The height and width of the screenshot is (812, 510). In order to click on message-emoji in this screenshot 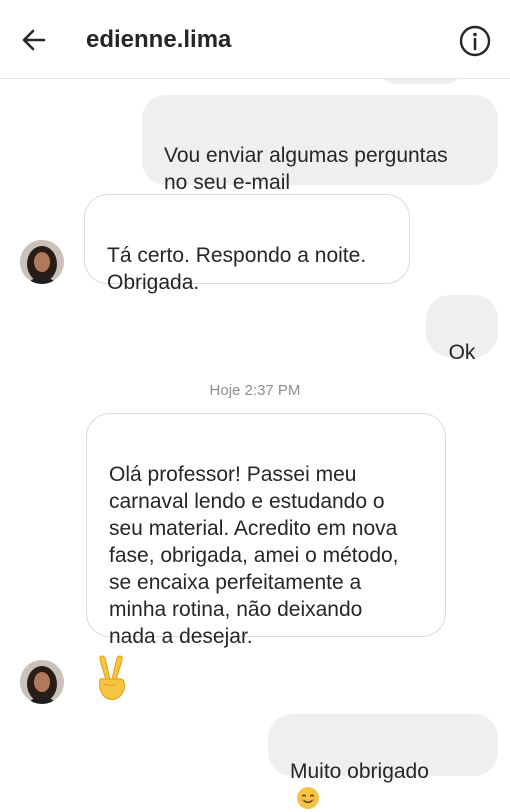, I will do `click(112, 678)`.